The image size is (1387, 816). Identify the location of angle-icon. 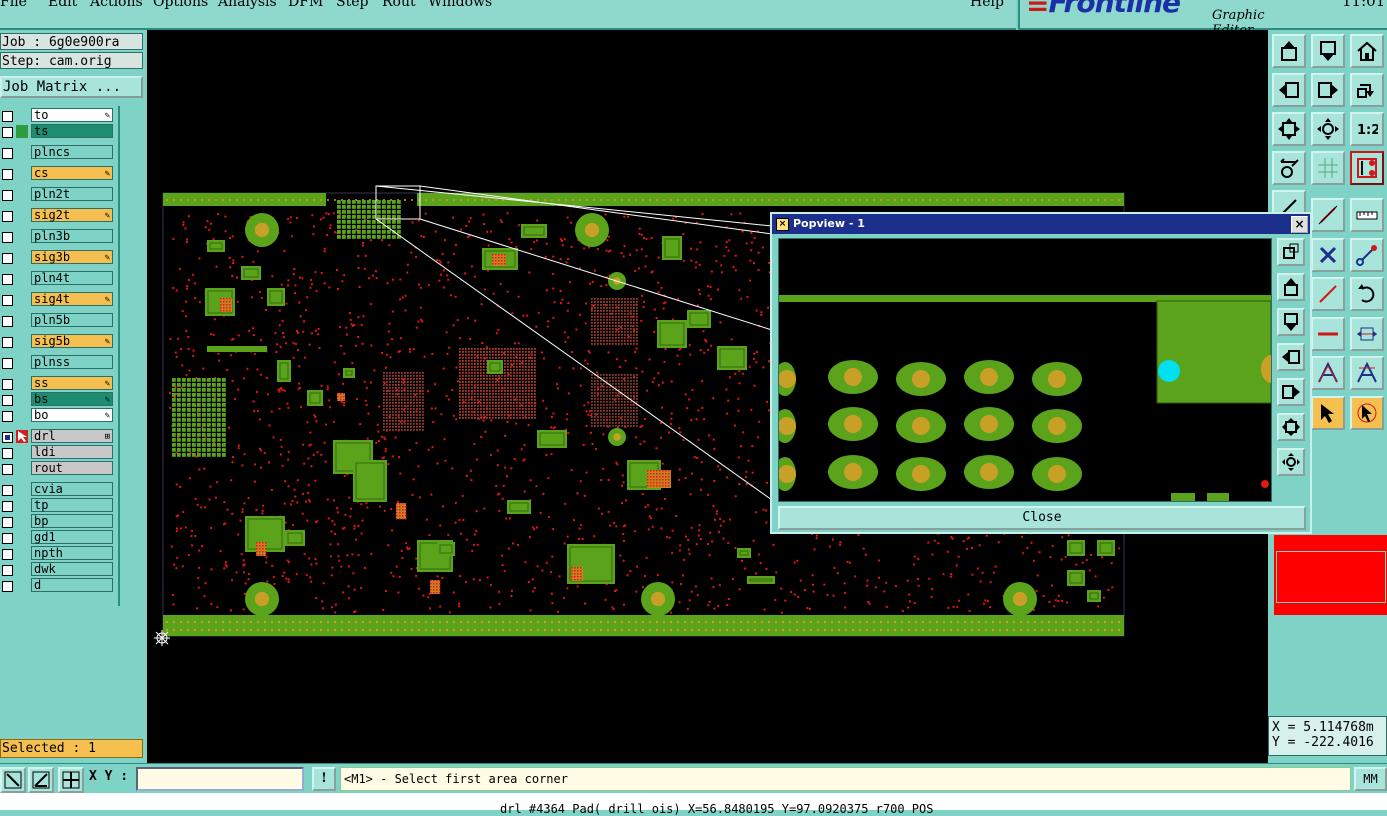
(41, 780).